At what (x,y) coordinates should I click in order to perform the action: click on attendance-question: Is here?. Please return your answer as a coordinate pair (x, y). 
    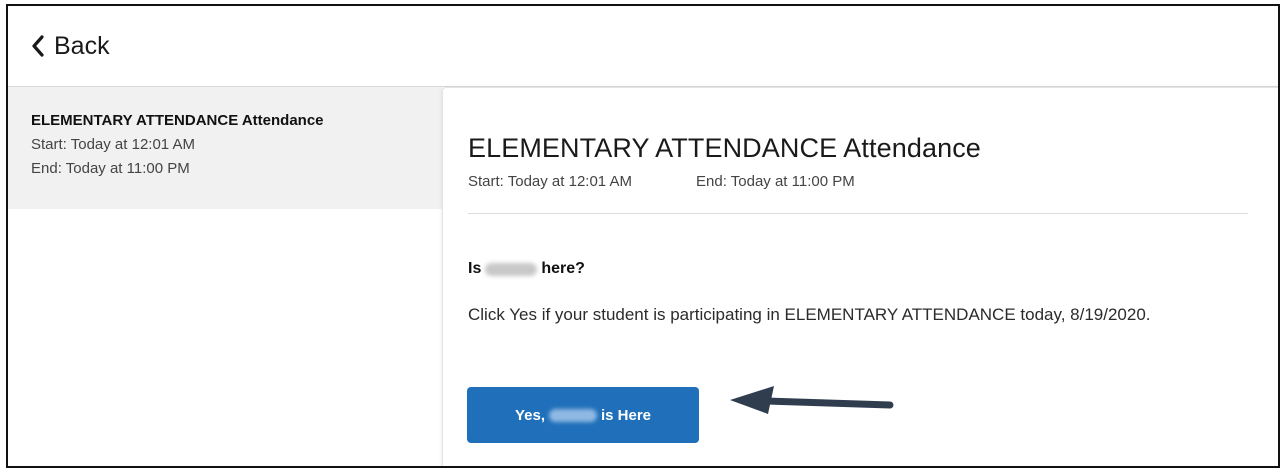
    Looking at the image, I should click on (526, 269).